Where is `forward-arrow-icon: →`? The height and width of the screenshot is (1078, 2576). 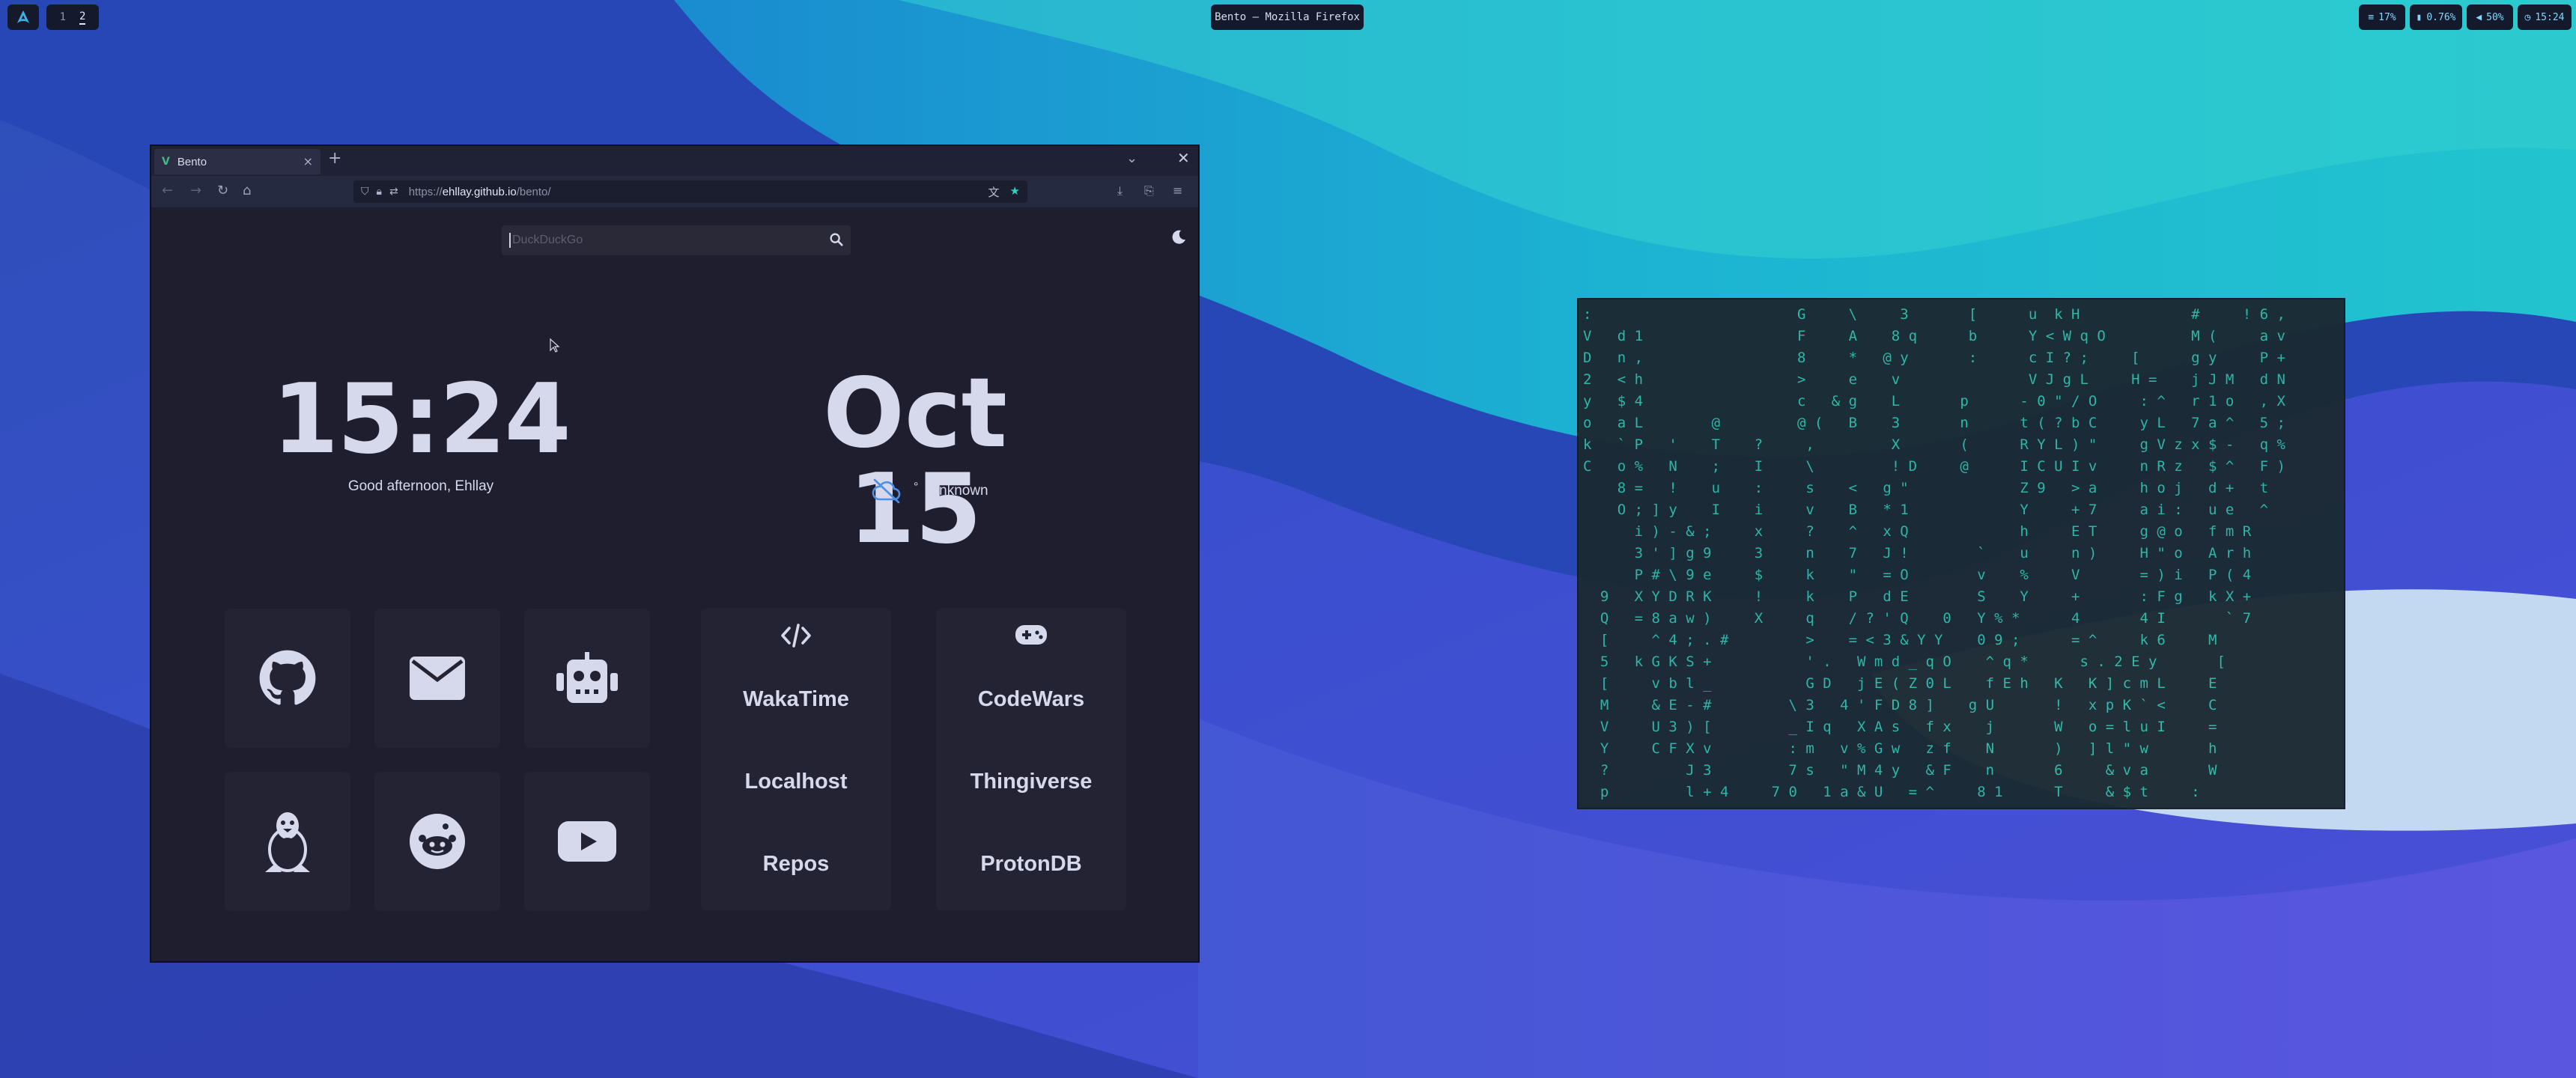
forward-arrow-icon: → is located at coordinates (195, 190).